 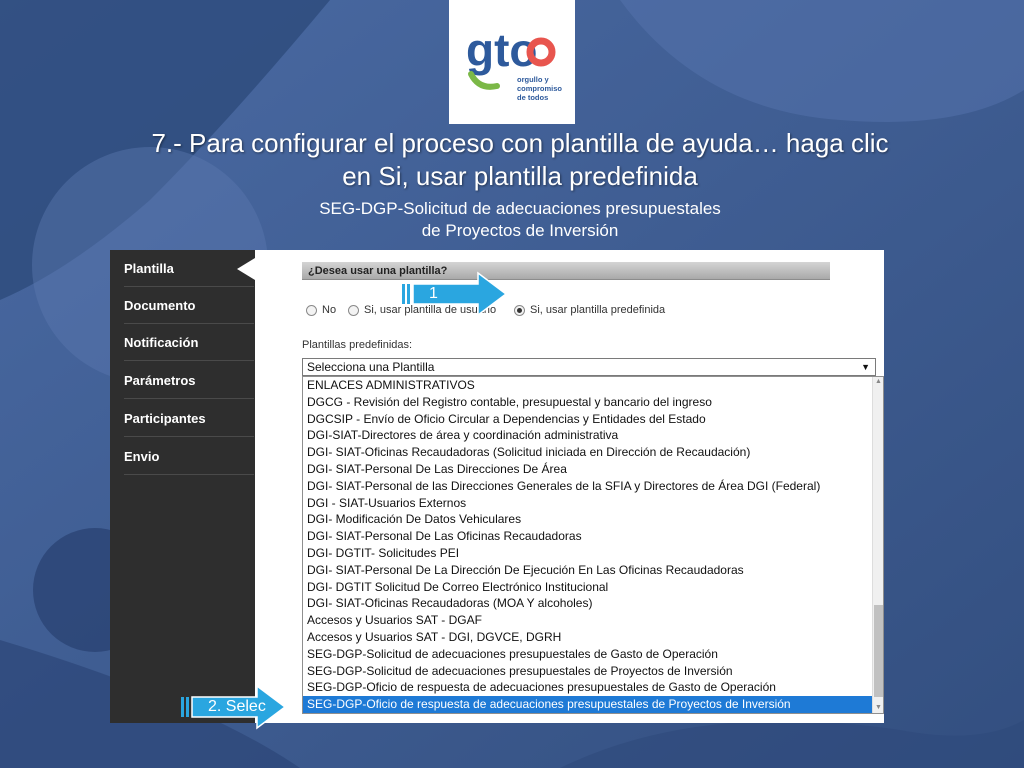 I want to click on sidebar-item-parametros: Parámetros, so click(x=189, y=380).